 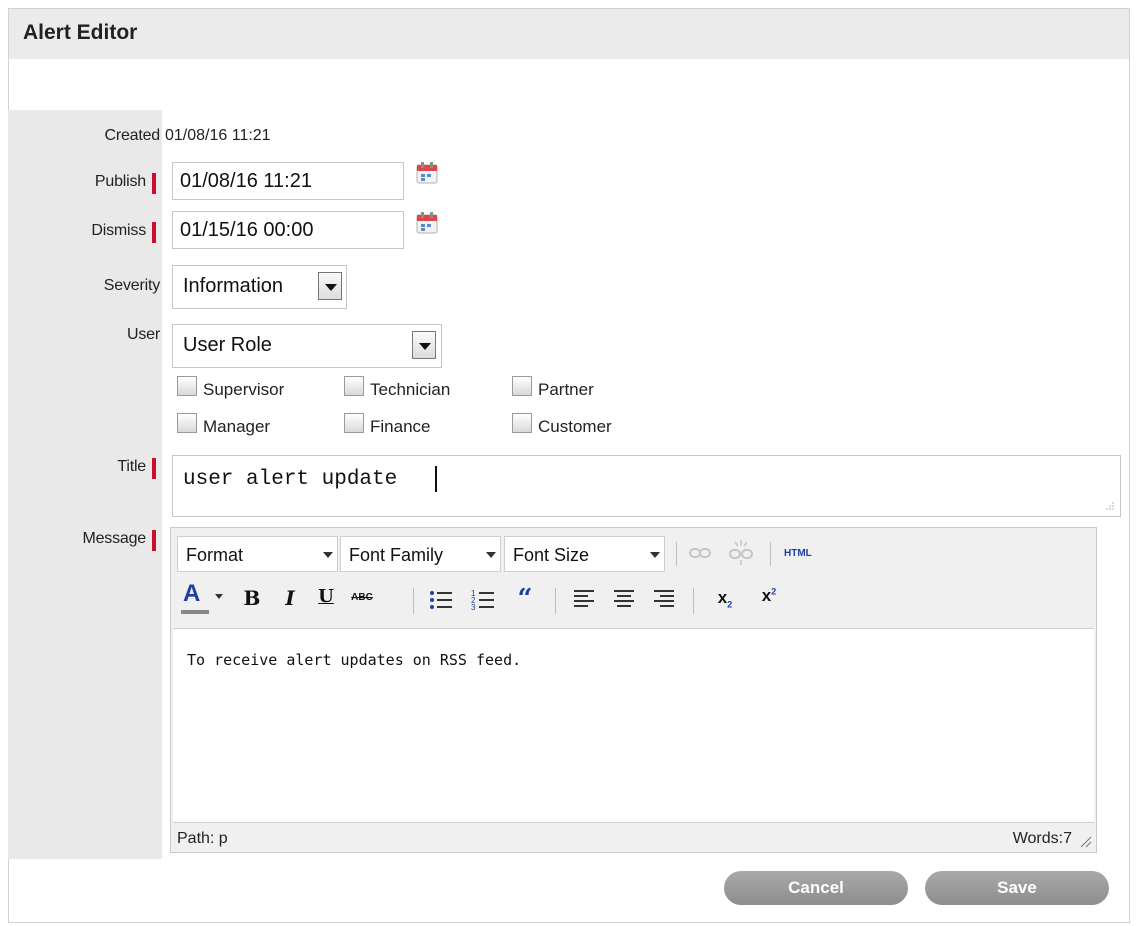 I want to click on strikethrough-icon: ABC, so click(x=362, y=597).